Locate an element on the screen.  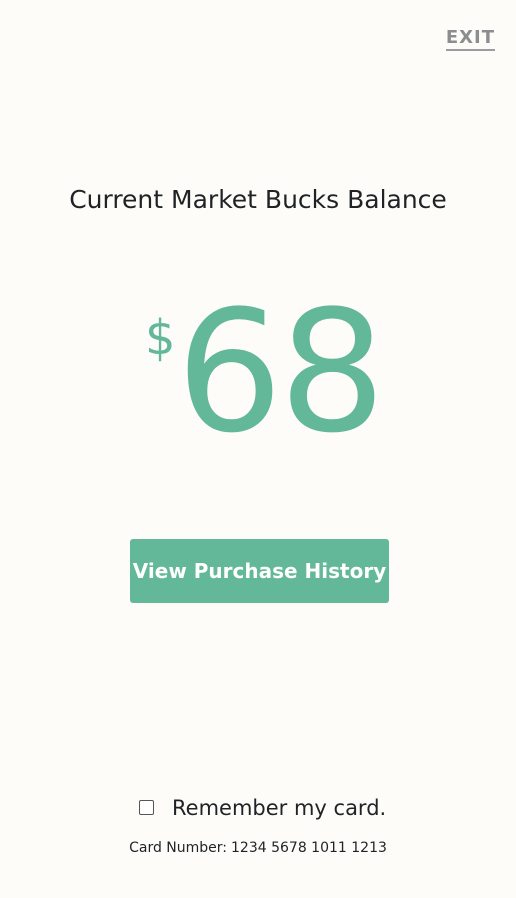
remember-card-row: Remember my card. is located at coordinates (258, 809).